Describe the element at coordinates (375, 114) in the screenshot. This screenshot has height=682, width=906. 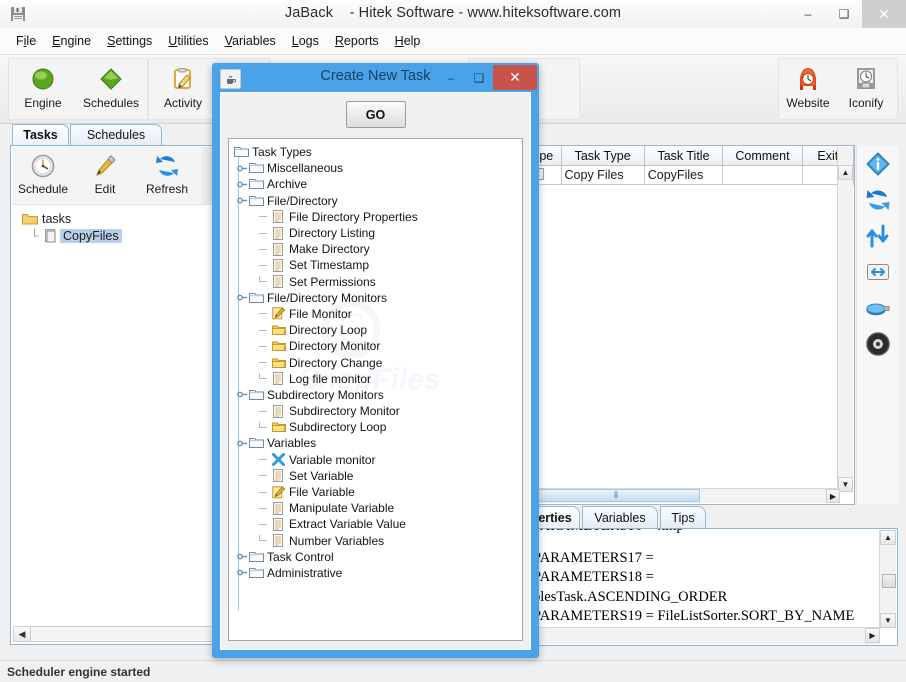
I see `go-button: GO` at that location.